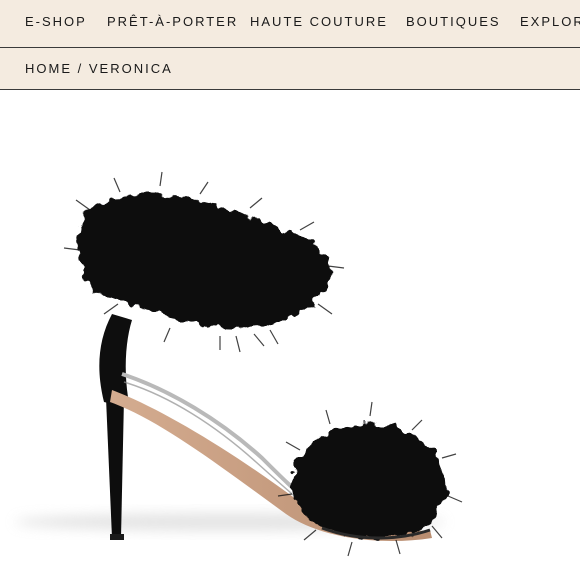 Image resolution: width=580 pixels, height=585 pixels. I want to click on breadcrumb: HOME / VERONICA, so click(99, 69).